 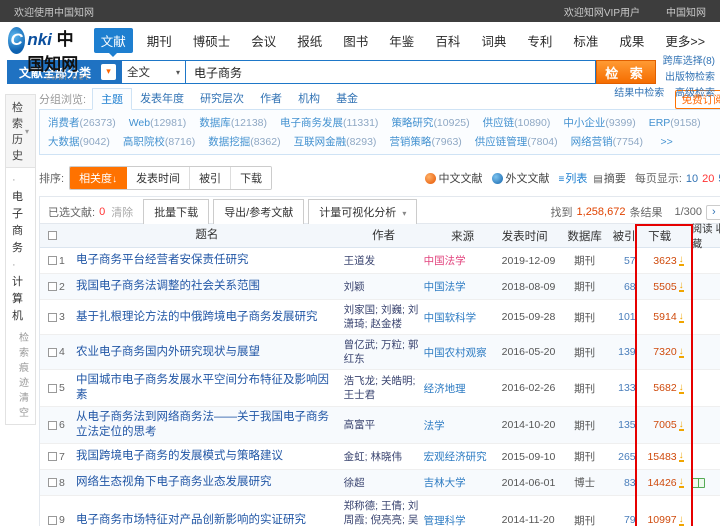 I want to click on paper-title-link: 电子商务平台经营者安保责任研究, so click(x=210, y=260).